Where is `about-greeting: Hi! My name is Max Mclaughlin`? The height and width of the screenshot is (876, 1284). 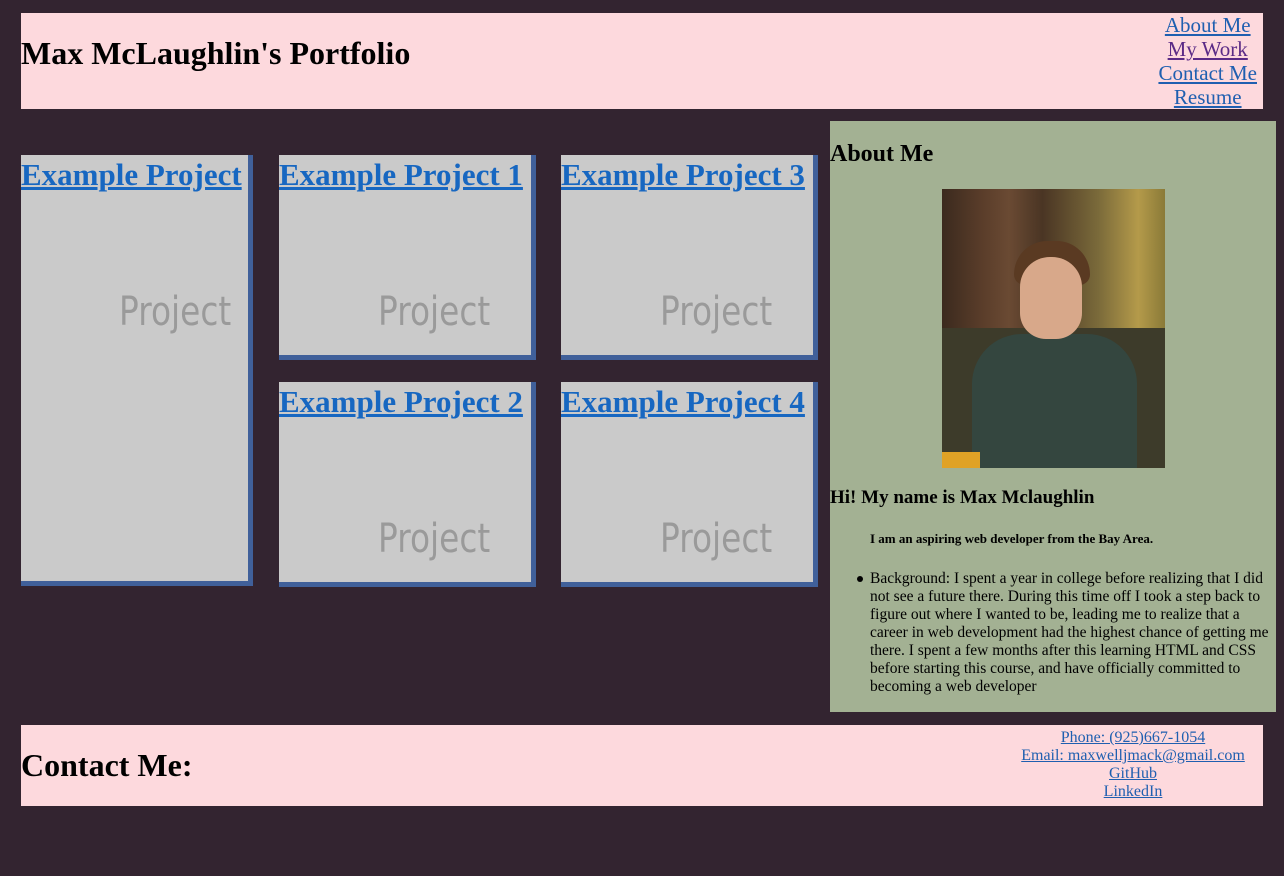 about-greeting: Hi! My name is Max Mclaughlin is located at coordinates (962, 497).